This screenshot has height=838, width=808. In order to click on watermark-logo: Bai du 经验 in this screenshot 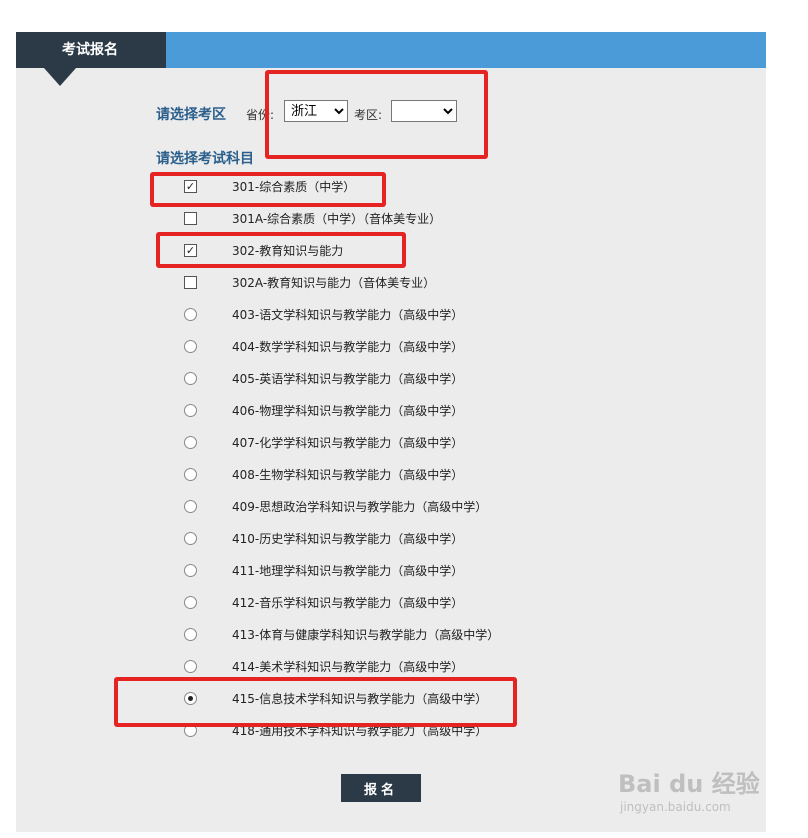, I will do `click(689, 784)`.